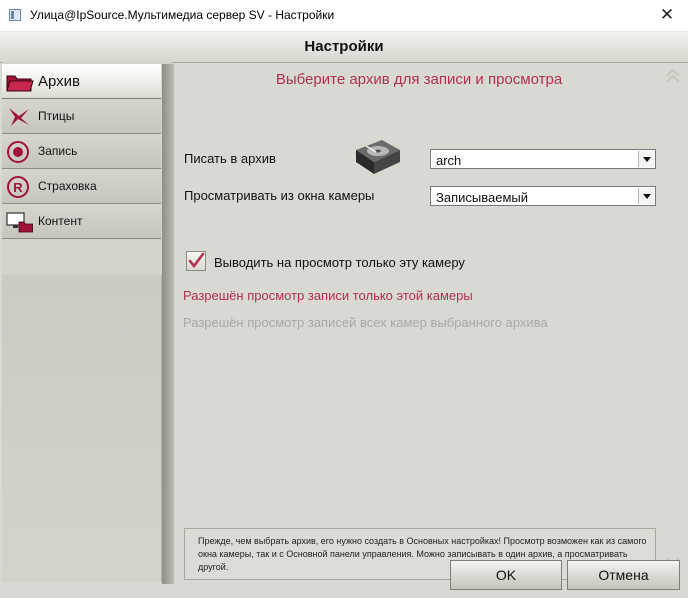  Describe the element at coordinates (339, 262) in the screenshot. I see `only-this-camera-label: Выводить на просмотр только эту камеру` at that location.